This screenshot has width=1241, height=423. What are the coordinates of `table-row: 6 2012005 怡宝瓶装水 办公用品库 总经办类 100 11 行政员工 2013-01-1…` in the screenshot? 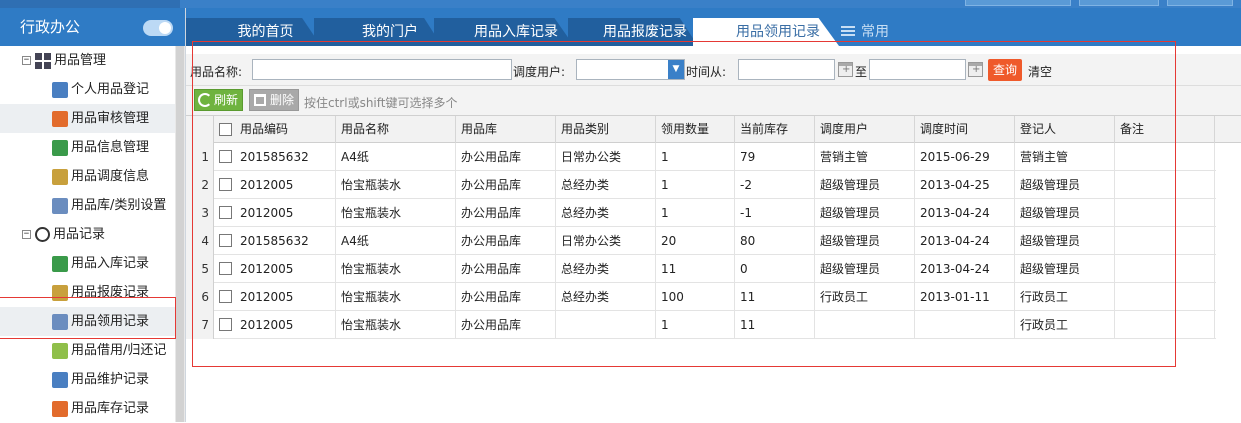 It's located at (701, 297).